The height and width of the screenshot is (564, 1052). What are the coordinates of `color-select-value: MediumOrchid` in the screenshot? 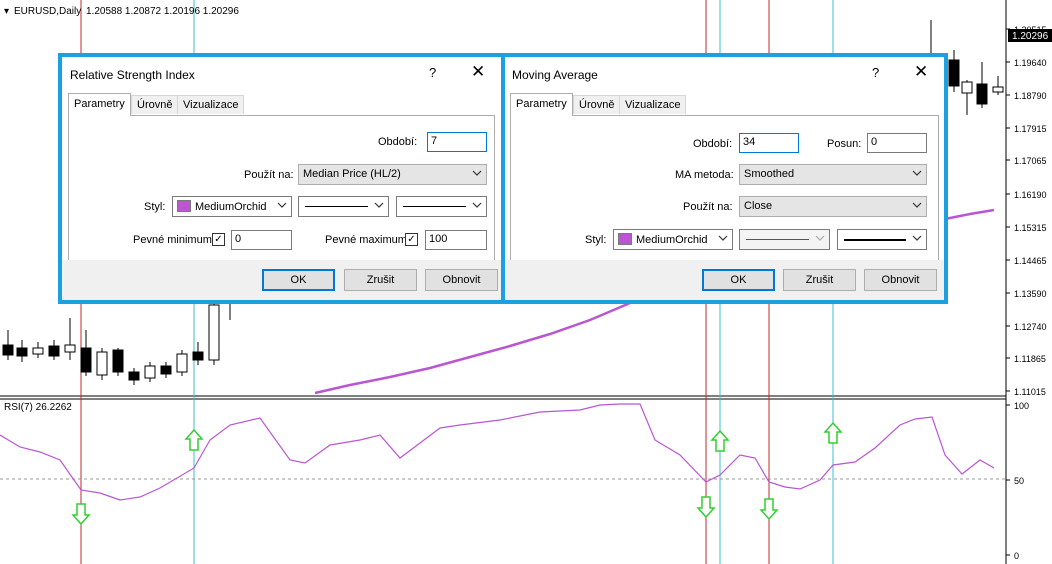 It's located at (672, 240).